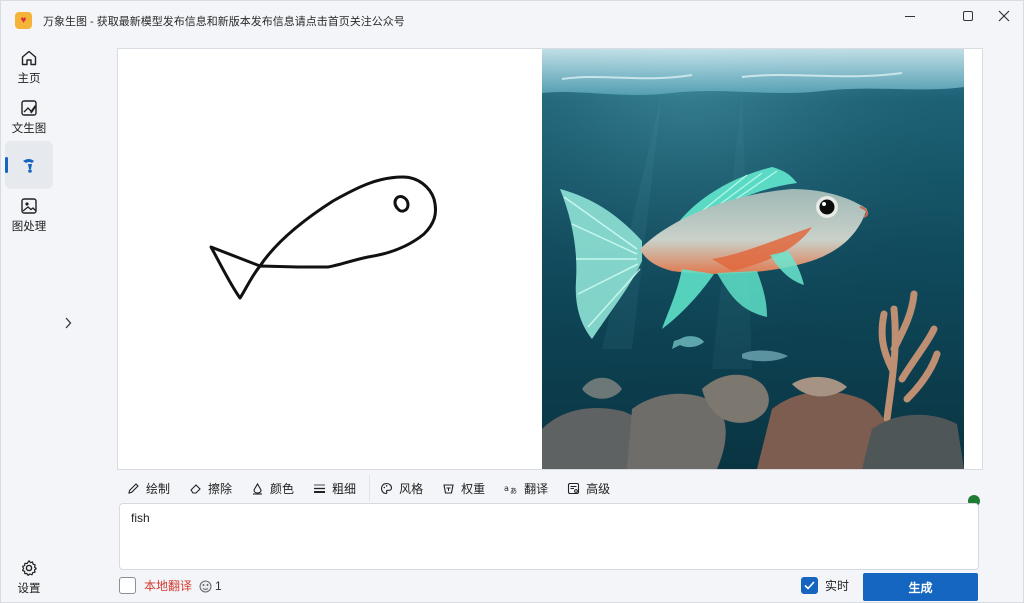 This screenshot has width=1024, height=603. Describe the element at coordinates (133, 488) in the screenshot. I see `pencil-icon` at that location.